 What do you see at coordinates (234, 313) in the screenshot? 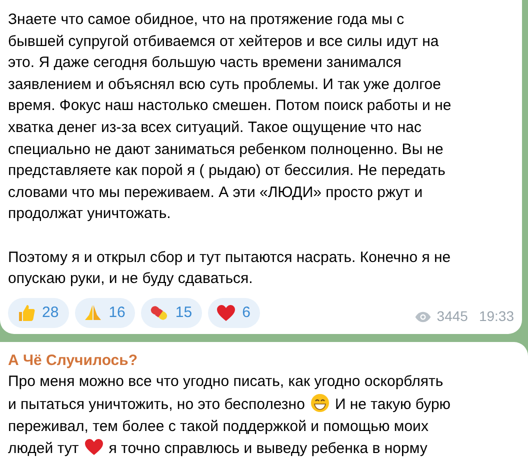
I see `reaction-button: 6` at bounding box center [234, 313].